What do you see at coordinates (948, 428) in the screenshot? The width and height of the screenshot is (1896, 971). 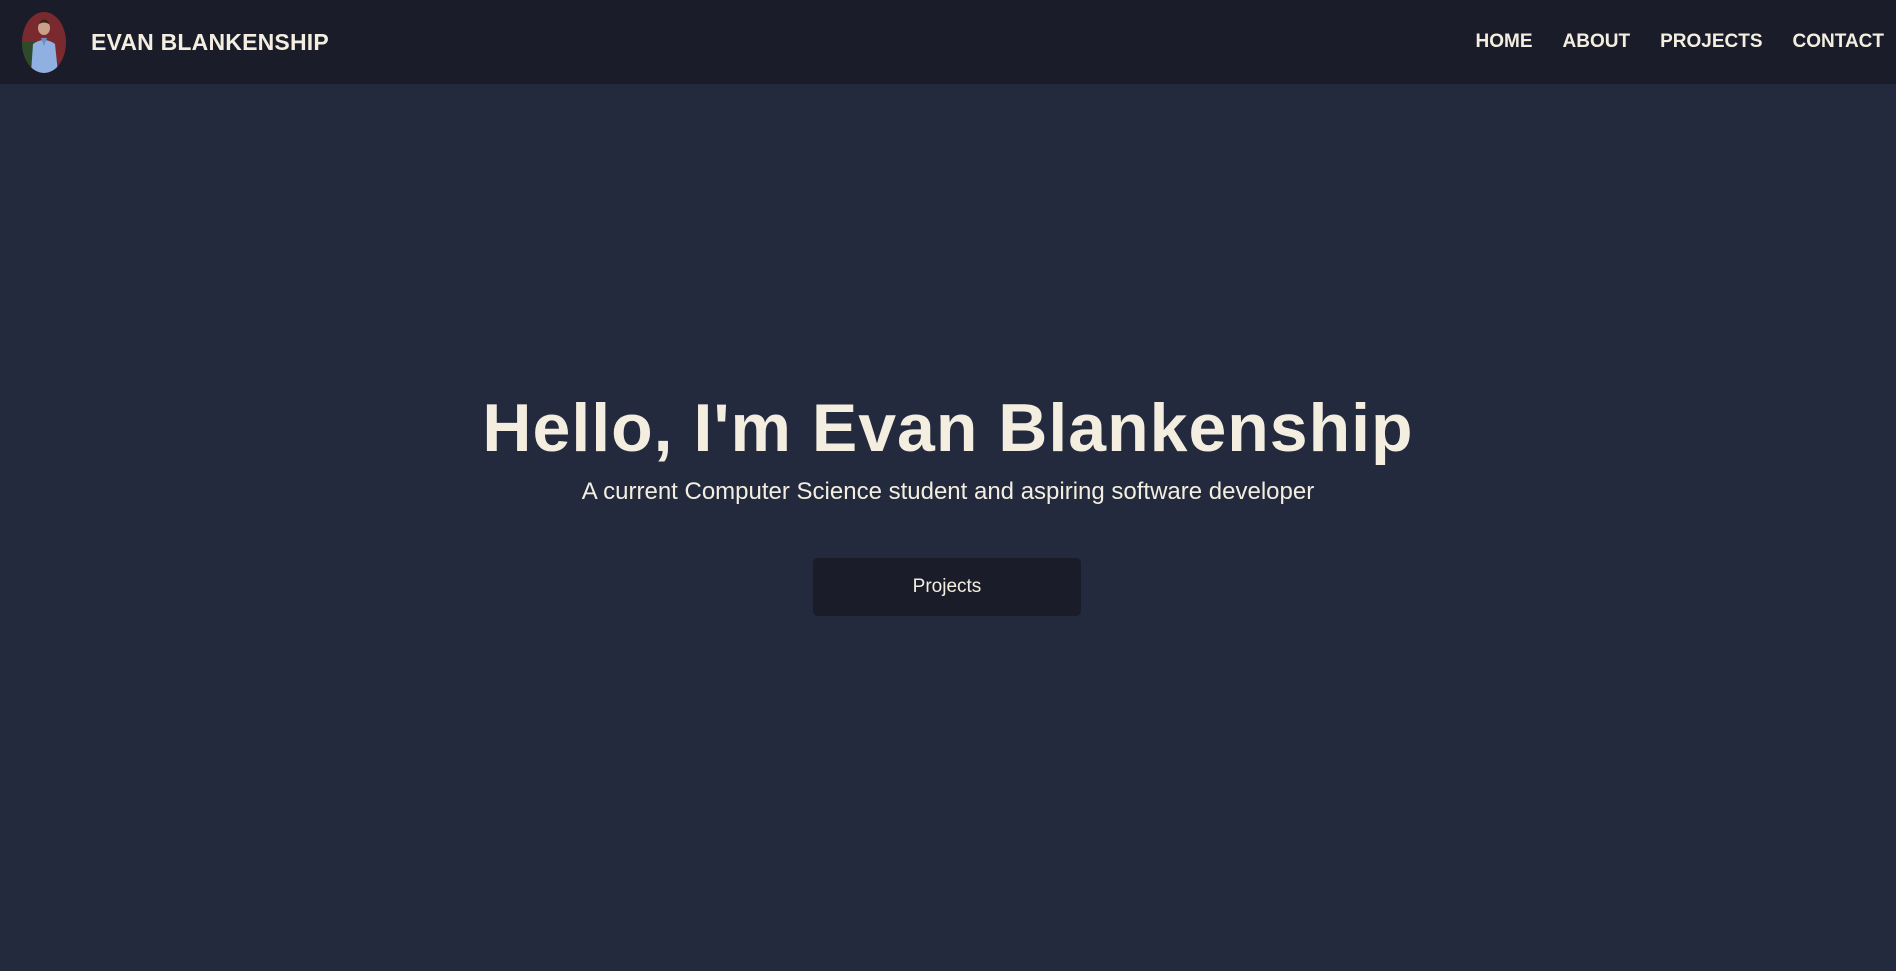 I see `hero-title: Hello, I'm Evan Blankenship` at bounding box center [948, 428].